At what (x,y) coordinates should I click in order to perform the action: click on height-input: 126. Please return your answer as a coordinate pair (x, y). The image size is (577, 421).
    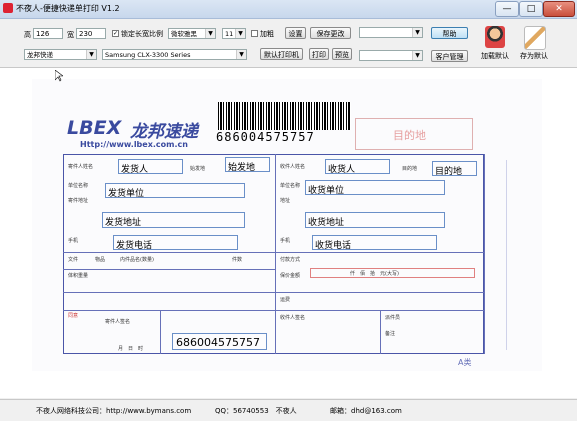
    Looking at the image, I should click on (48, 33).